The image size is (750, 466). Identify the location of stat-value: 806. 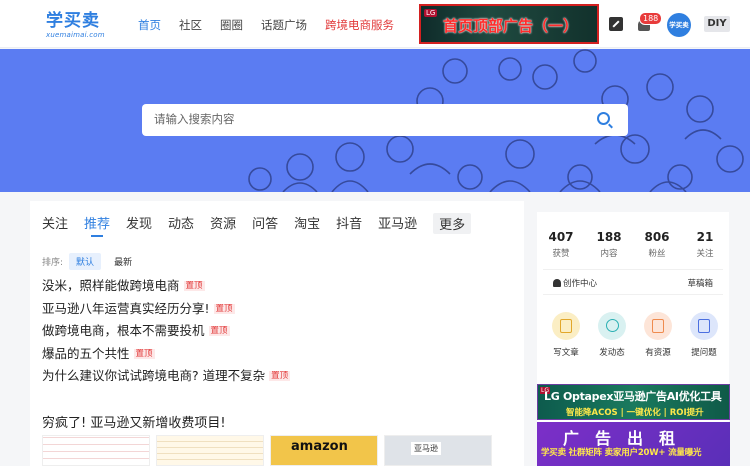
(657, 237).